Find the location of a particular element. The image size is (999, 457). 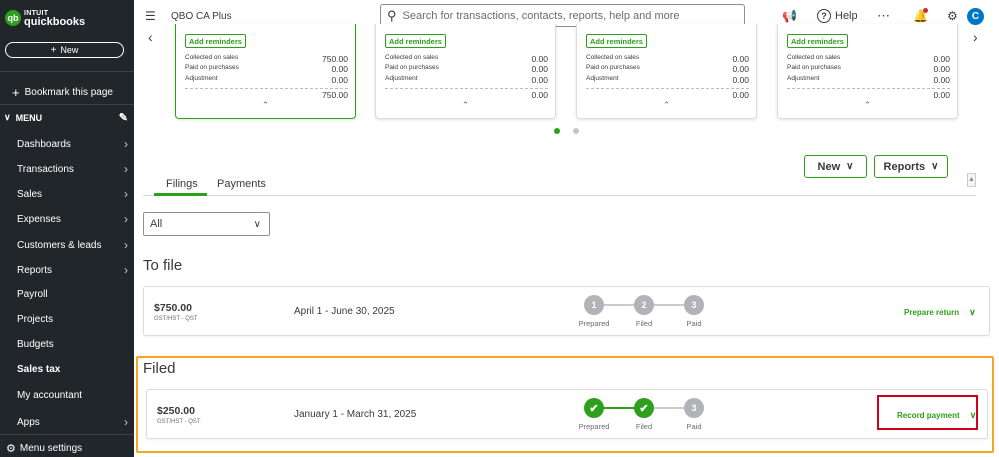

megaphone-icon: 📢 is located at coordinates (789, 16).